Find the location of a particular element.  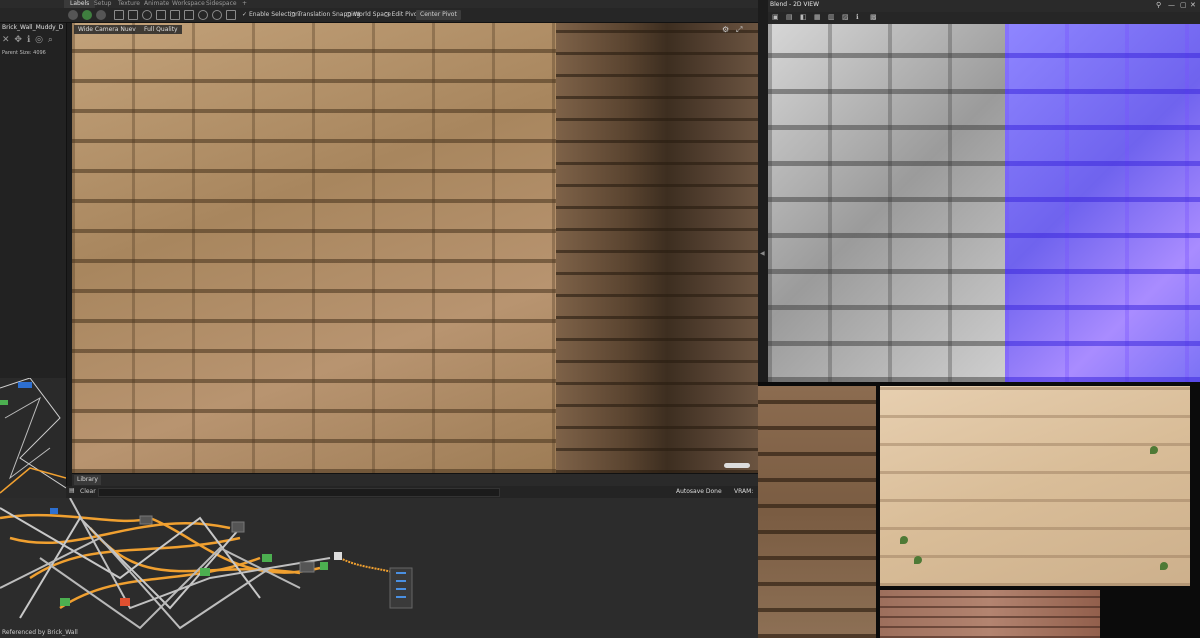

channel-icon: ◧ is located at coordinates (803, 17).